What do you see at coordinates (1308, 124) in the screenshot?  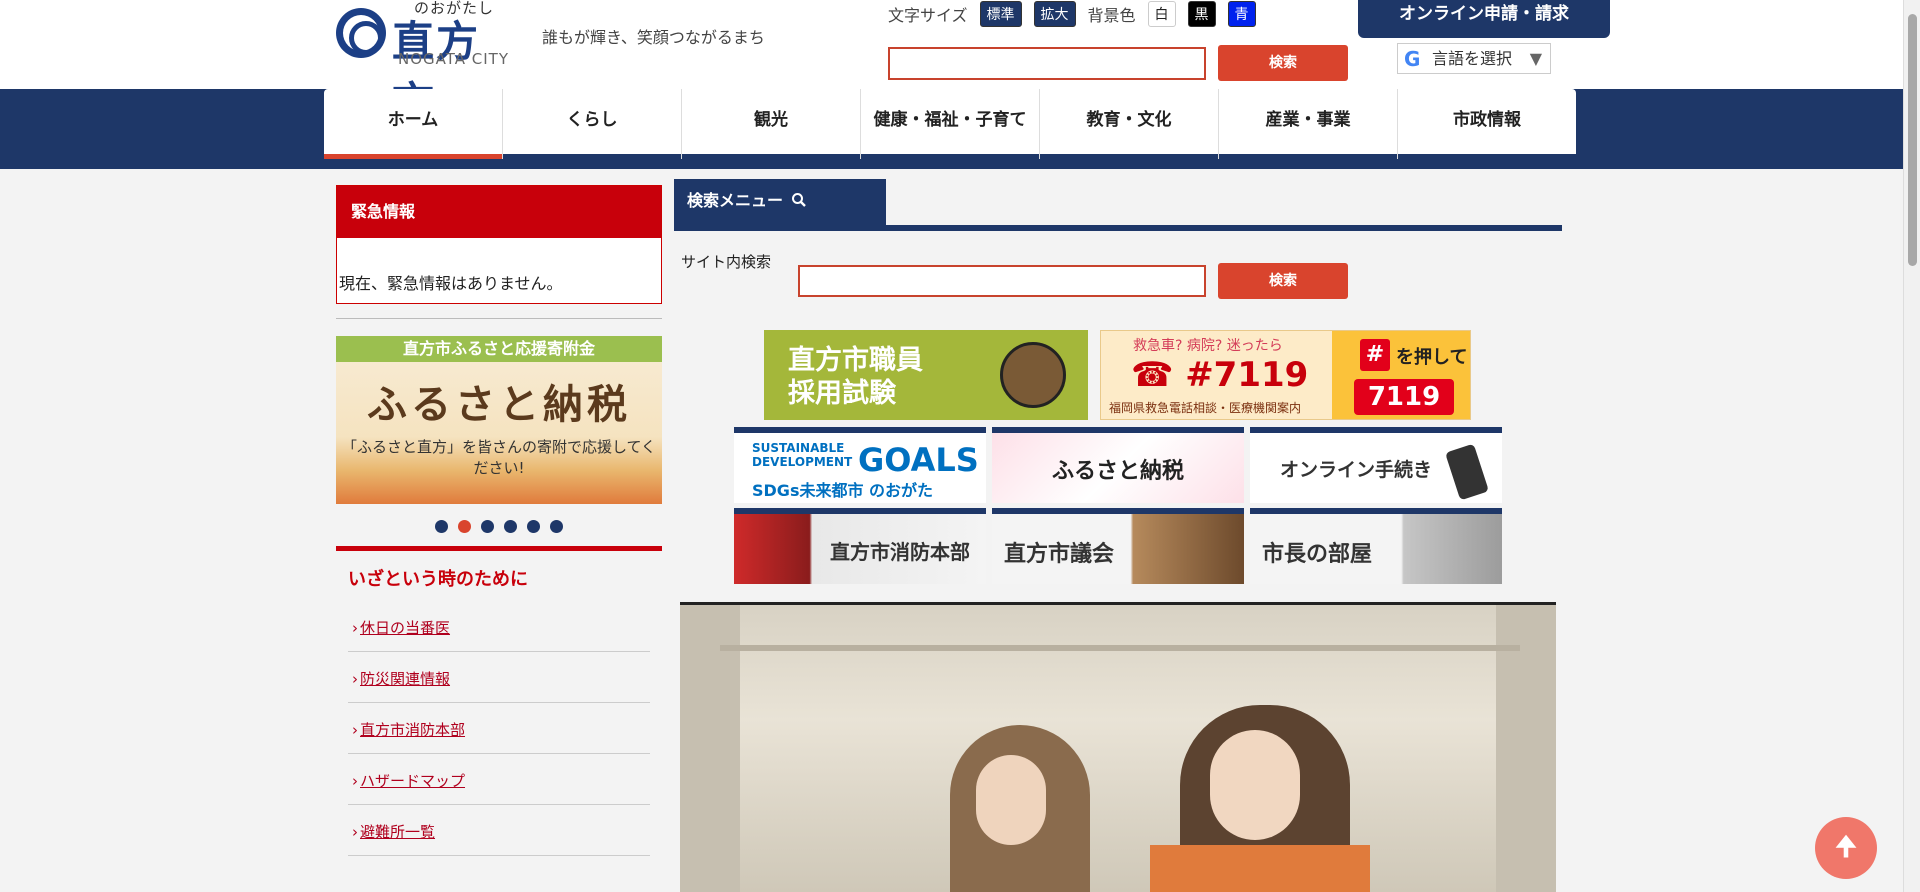 I see `nav-industry: 産業・事業` at bounding box center [1308, 124].